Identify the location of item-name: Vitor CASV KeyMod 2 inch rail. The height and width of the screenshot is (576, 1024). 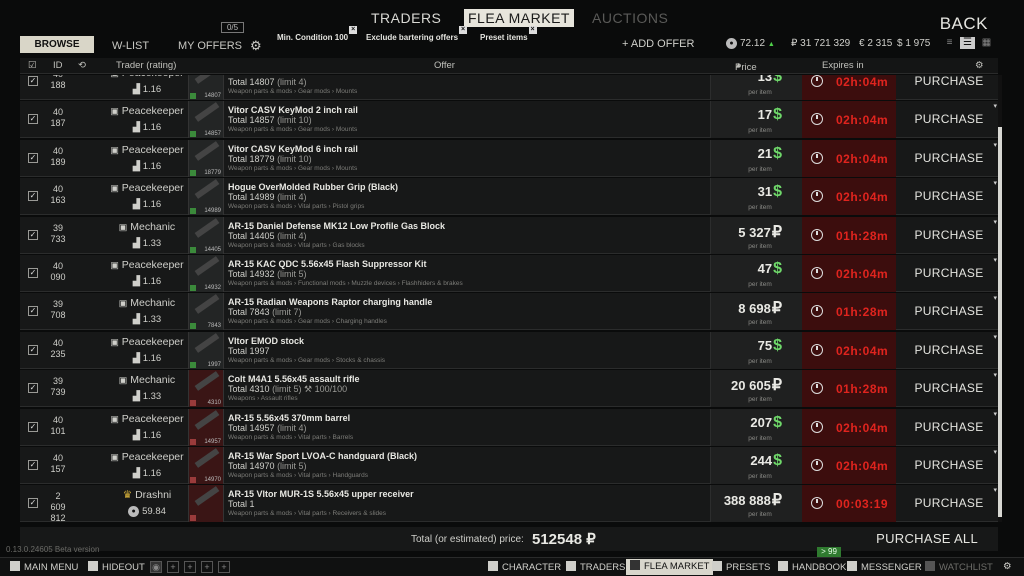
(293, 110).